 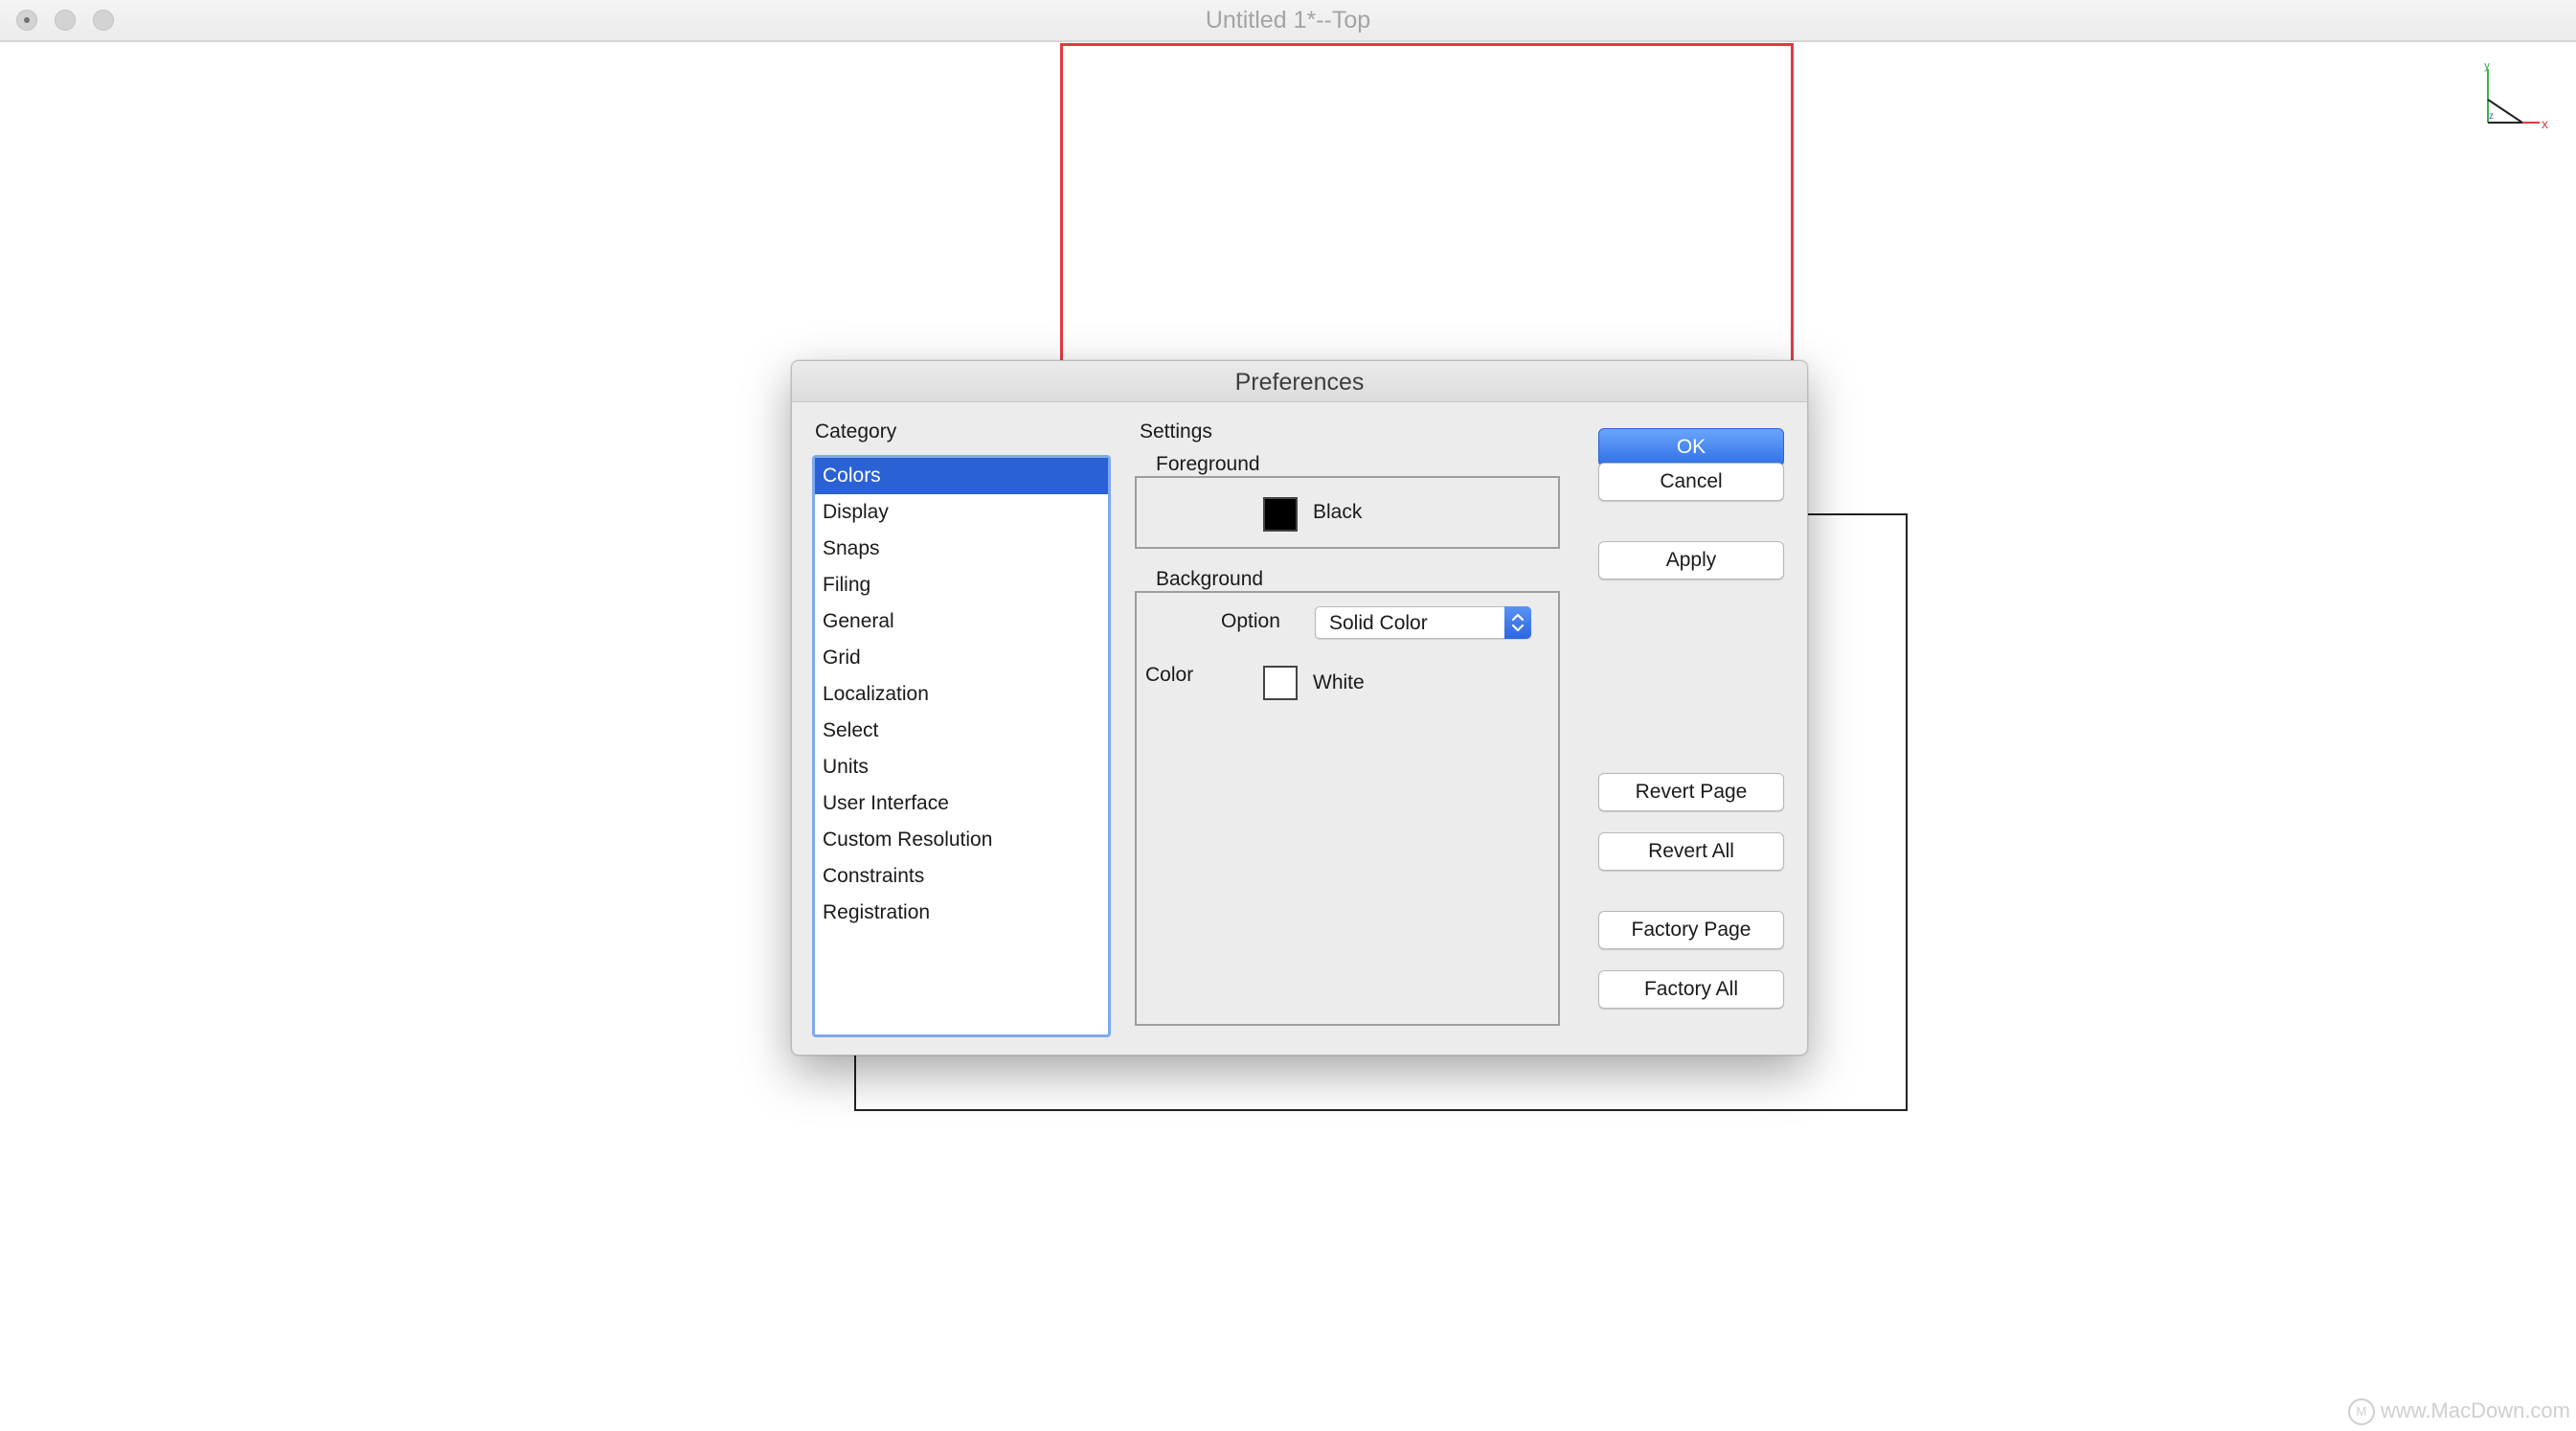 I want to click on category-item-constraints: Constraints, so click(x=961, y=876).